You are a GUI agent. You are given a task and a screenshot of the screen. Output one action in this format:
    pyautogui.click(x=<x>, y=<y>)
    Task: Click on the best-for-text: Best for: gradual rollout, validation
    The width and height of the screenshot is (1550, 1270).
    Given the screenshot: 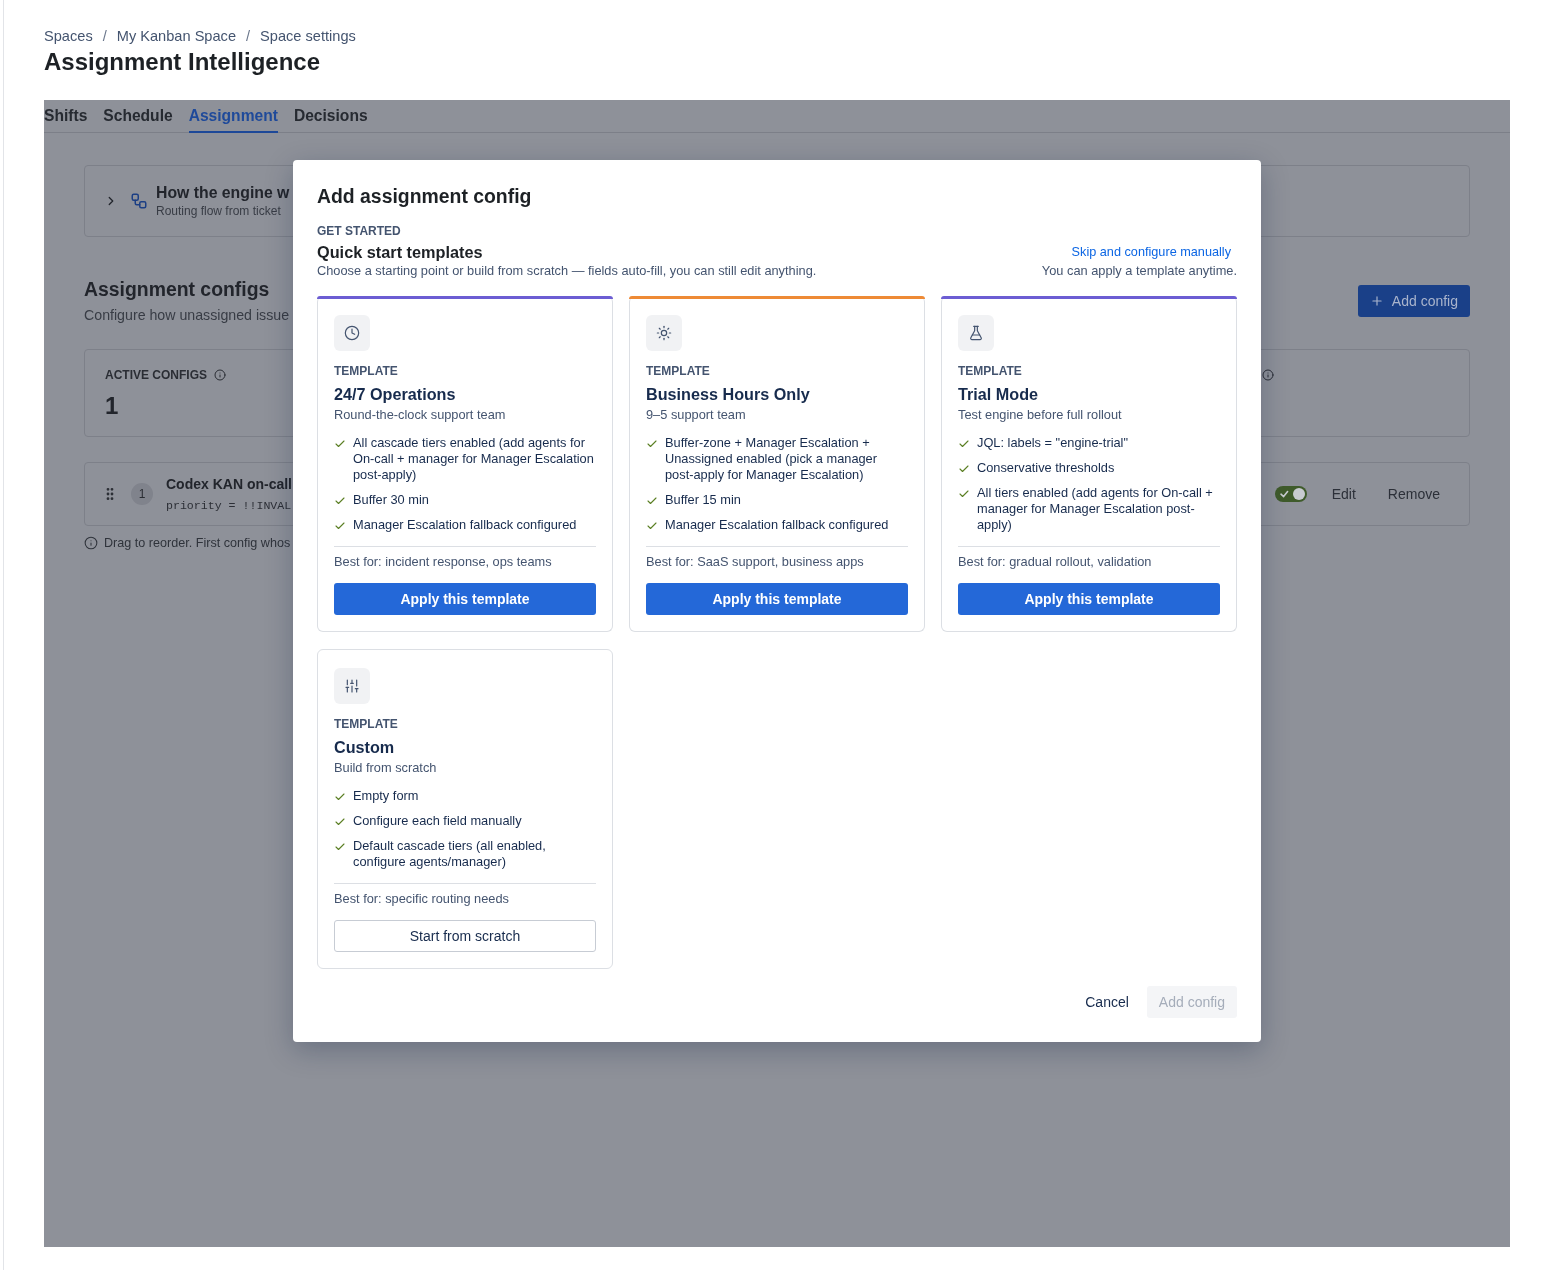 What is the action you would take?
    pyautogui.click(x=1055, y=562)
    